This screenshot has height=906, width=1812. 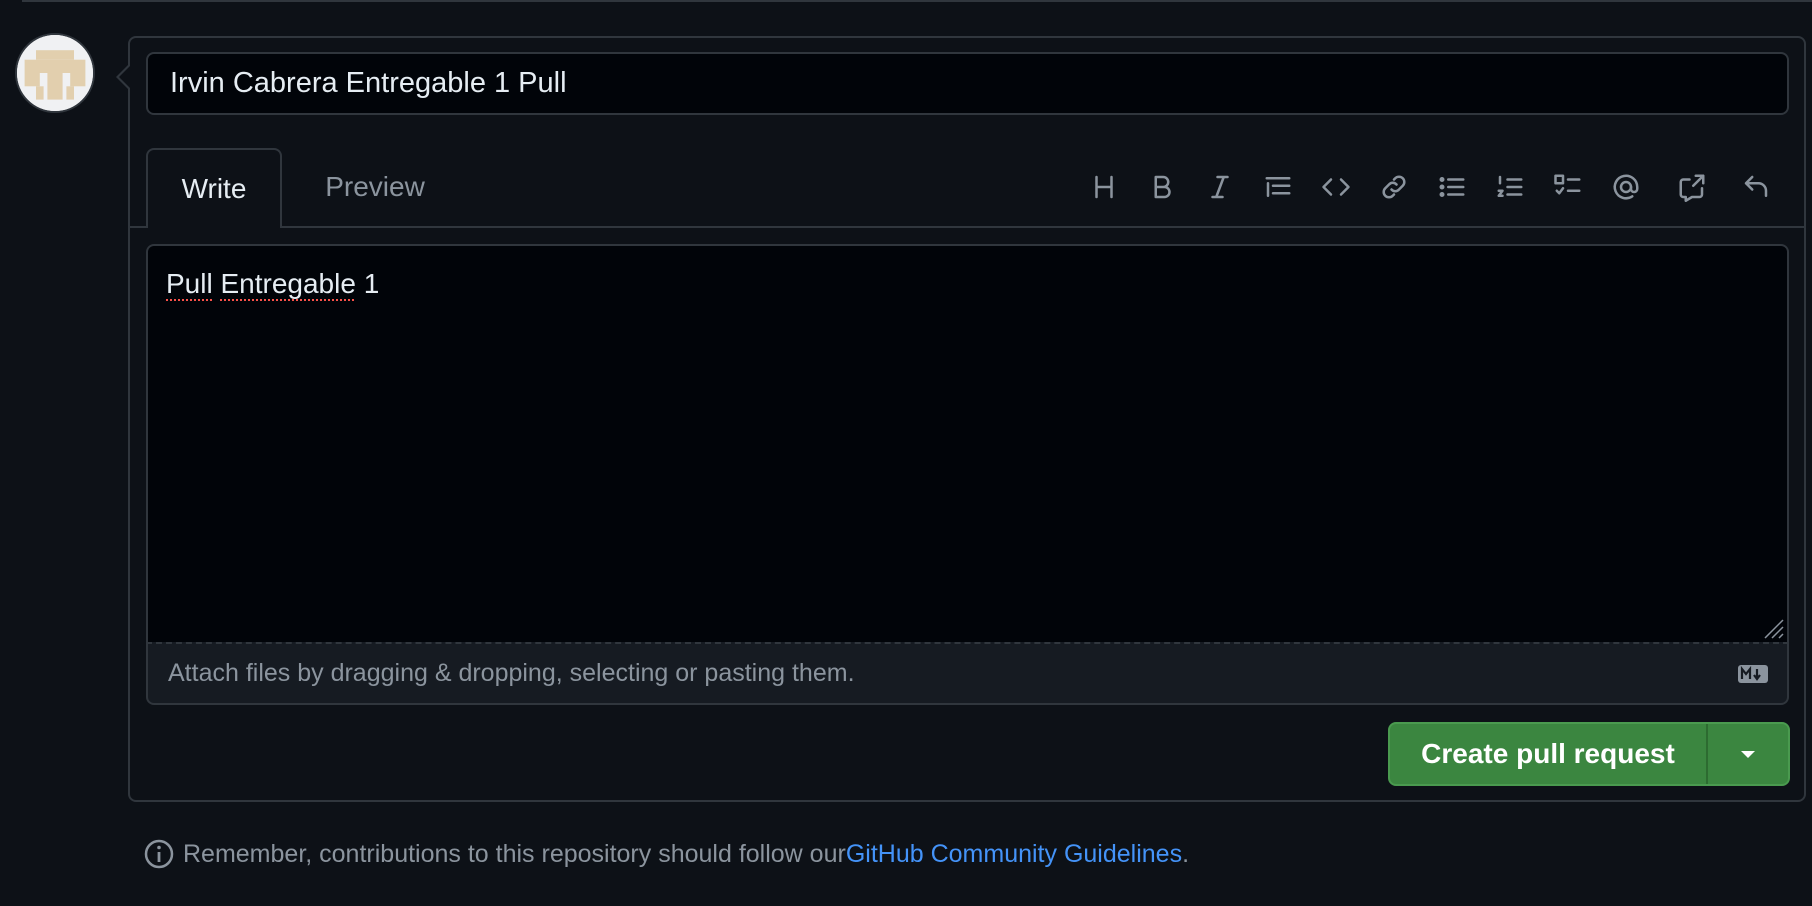 I want to click on triangle-down-icon, so click(x=1748, y=754).